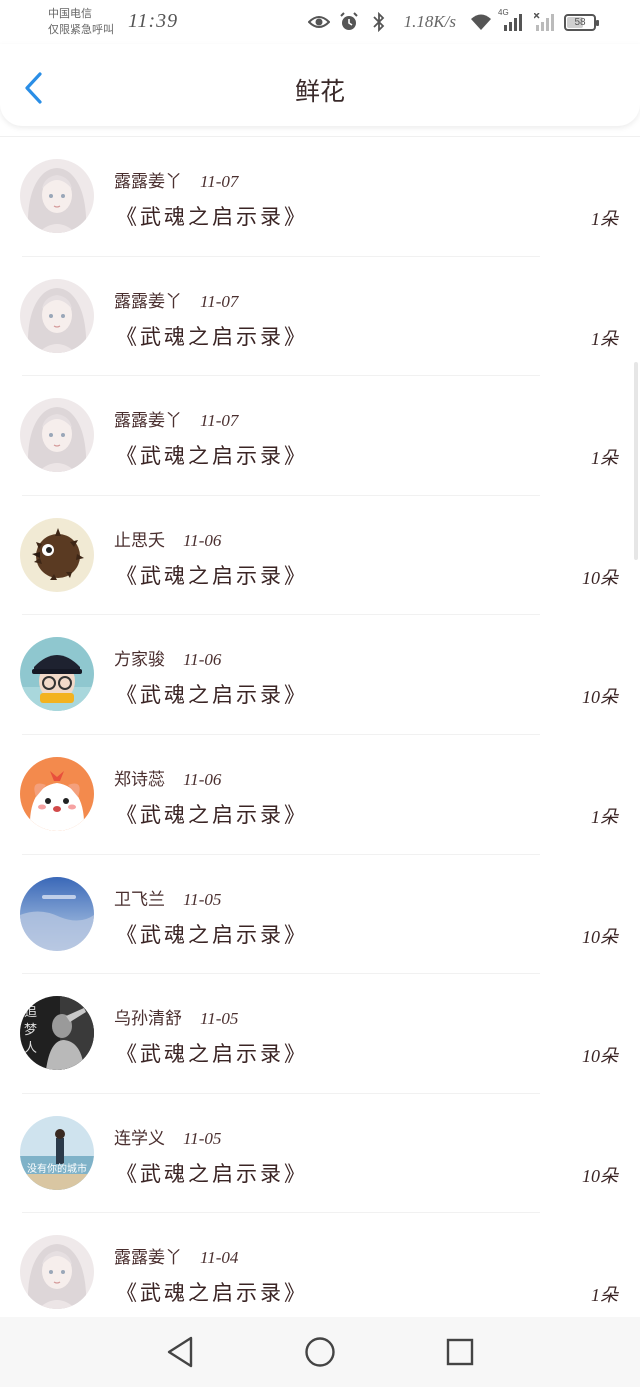  What do you see at coordinates (81, 30) in the screenshot?
I see `carrier-status: 仅限紧急呼叫` at bounding box center [81, 30].